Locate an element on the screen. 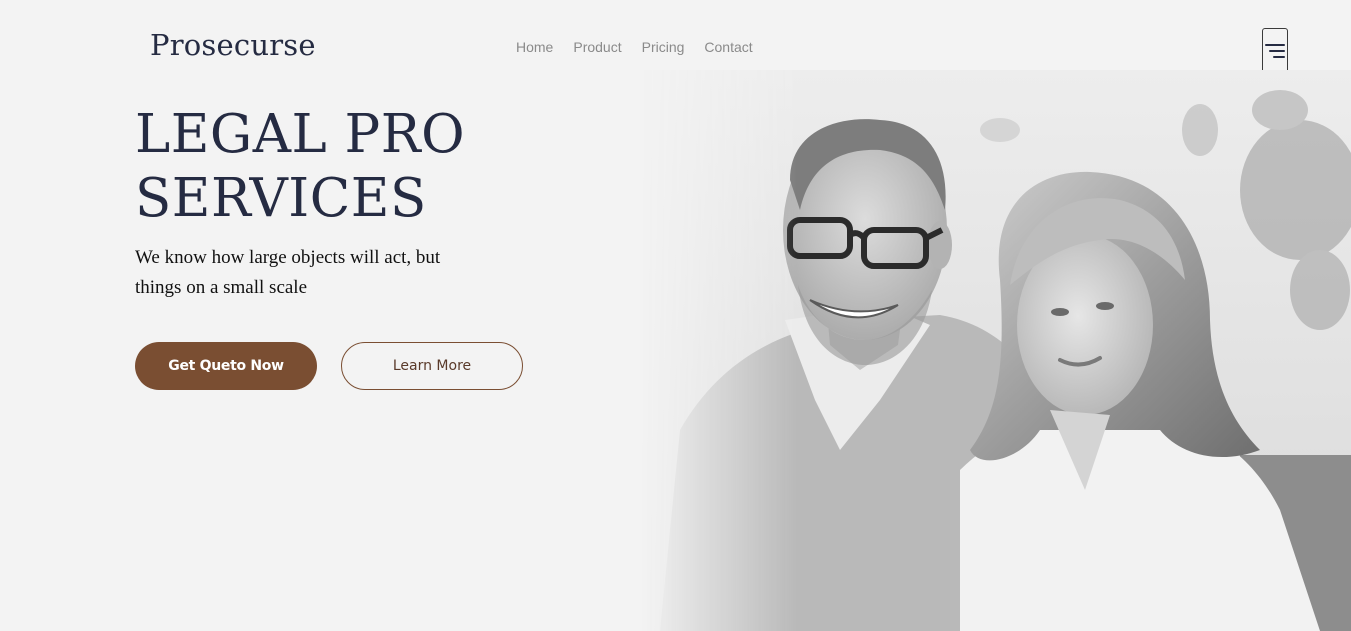 The height and width of the screenshot is (631, 1351). brand-logo: Prosecurse is located at coordinates (233, 45).